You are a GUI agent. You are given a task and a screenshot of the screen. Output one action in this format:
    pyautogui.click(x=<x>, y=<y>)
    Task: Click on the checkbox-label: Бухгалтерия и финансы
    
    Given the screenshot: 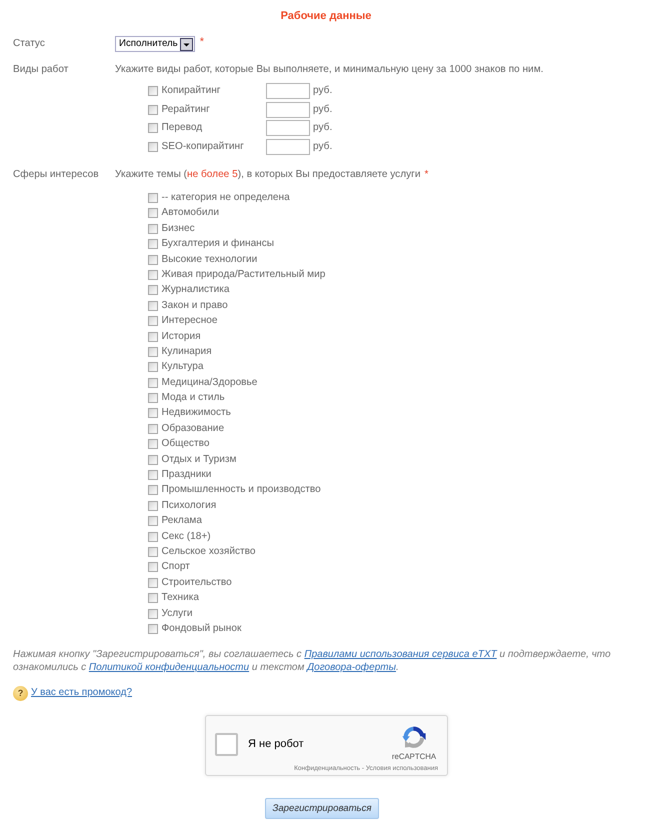 What is the action you would take?
    pyautogui.click(x=218, y=244)
    